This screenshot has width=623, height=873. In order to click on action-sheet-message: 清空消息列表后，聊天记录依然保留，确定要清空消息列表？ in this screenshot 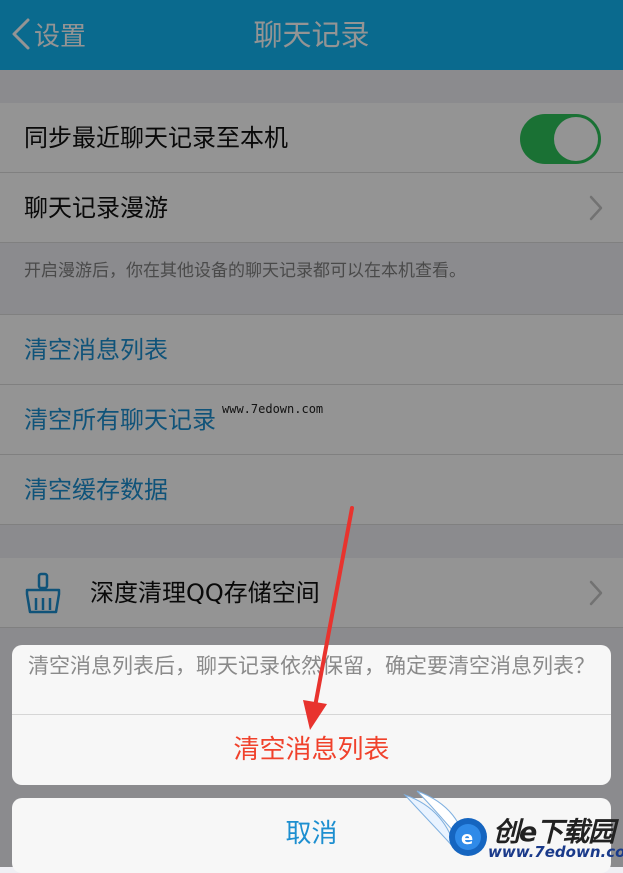, I will do `click(311, 680)`.